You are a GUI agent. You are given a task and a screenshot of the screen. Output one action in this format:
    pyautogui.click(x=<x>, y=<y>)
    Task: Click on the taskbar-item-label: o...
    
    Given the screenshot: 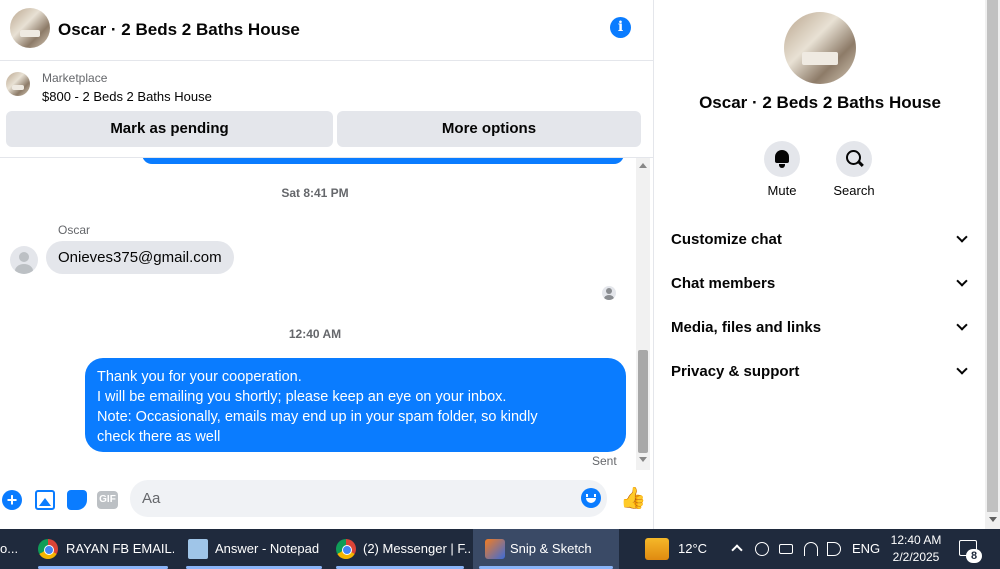 What is the action you would take?
    pyautogui.click(x=9, y=548)
    